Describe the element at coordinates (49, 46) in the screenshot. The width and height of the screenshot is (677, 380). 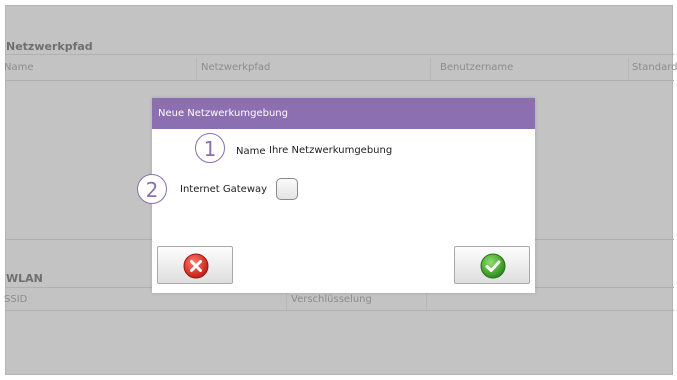
I see `network-section-title: Netzwerkpfad` at that location.